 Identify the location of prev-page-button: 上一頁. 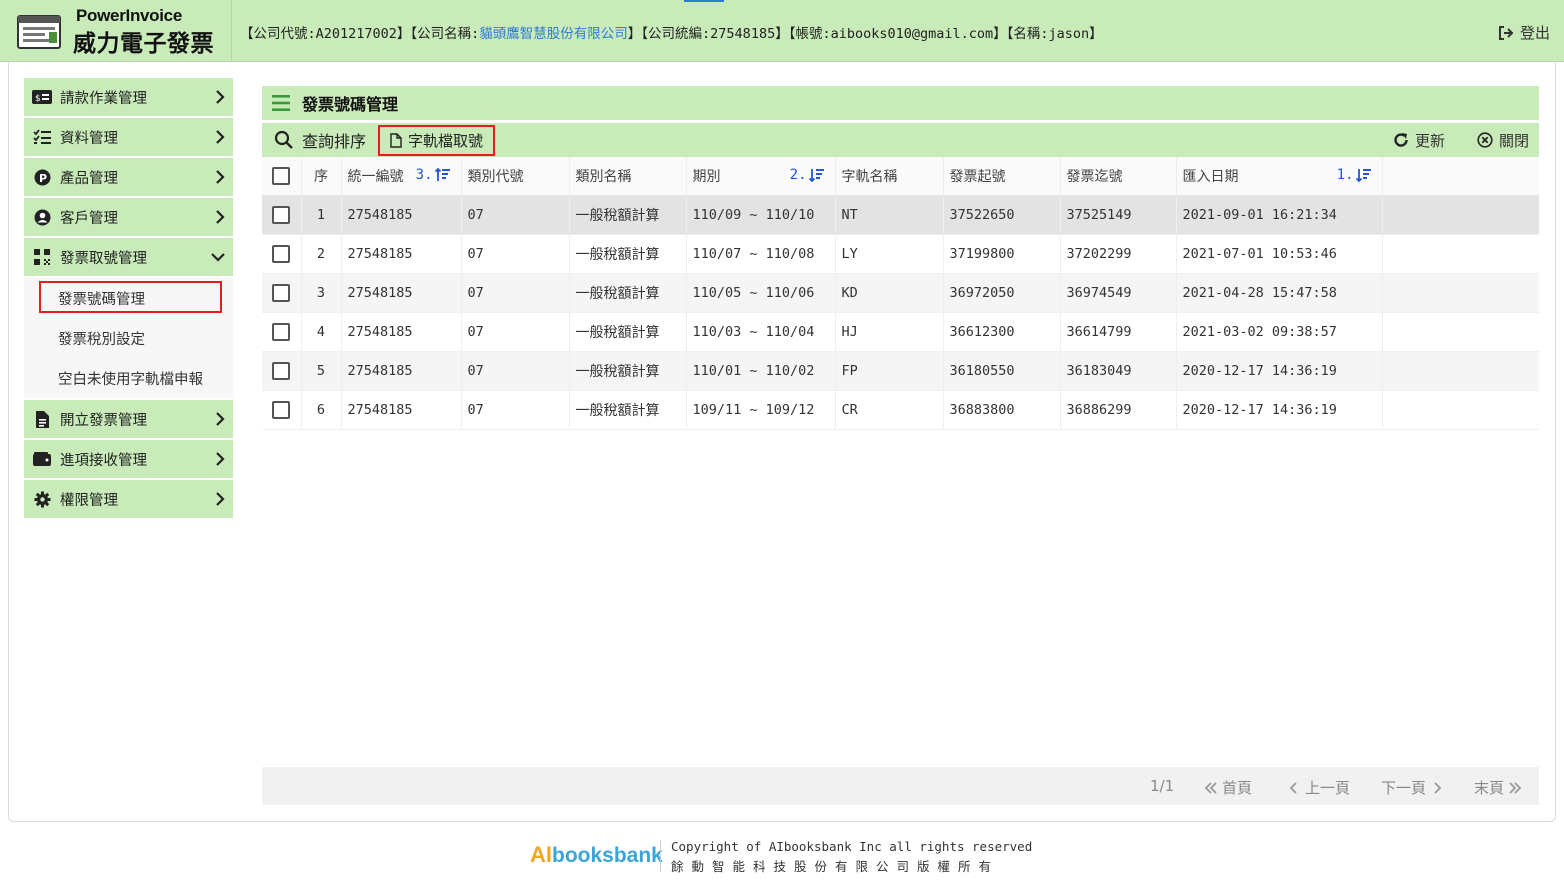
(1318, 787).